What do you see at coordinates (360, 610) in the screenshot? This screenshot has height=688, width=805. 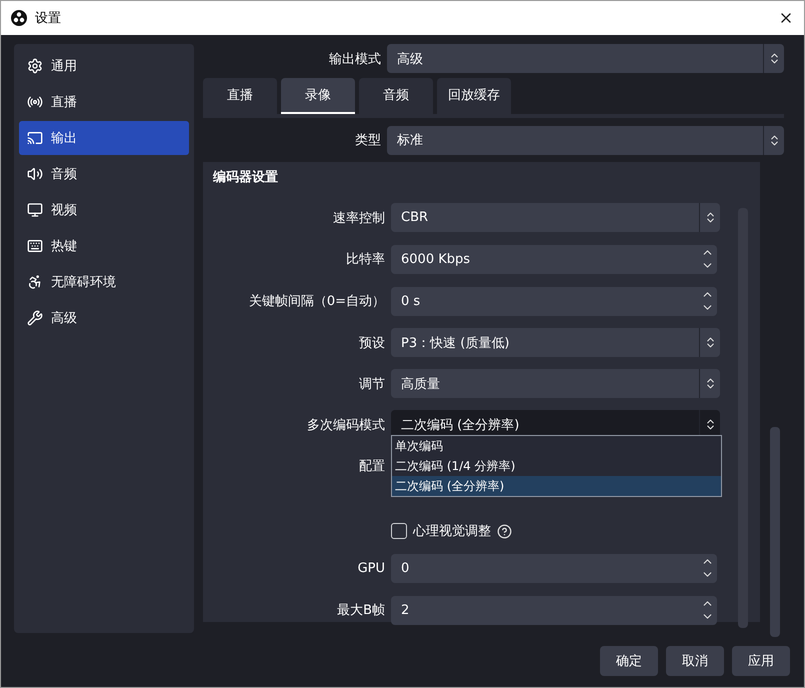 I see `field-label: 最大B帧` at bounding box center [360, 610].